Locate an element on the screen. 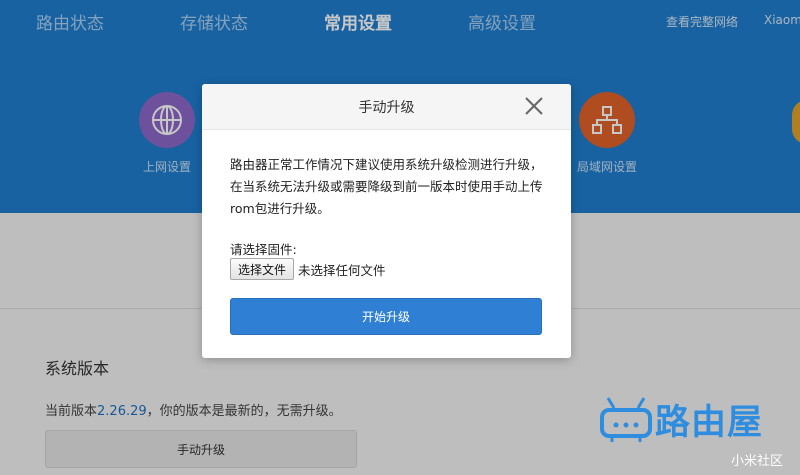 Image resolution: width=800 pixels, height=475 pixels. close-icon is located at coordinates (534, 106).